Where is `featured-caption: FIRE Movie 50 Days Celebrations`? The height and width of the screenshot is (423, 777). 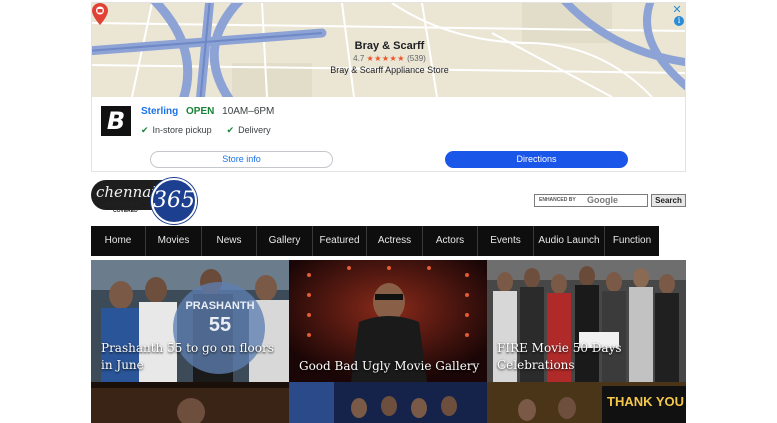 featured-caption: FIRE Movie 50 Days Celebrations is located at coordinates (559, 357).